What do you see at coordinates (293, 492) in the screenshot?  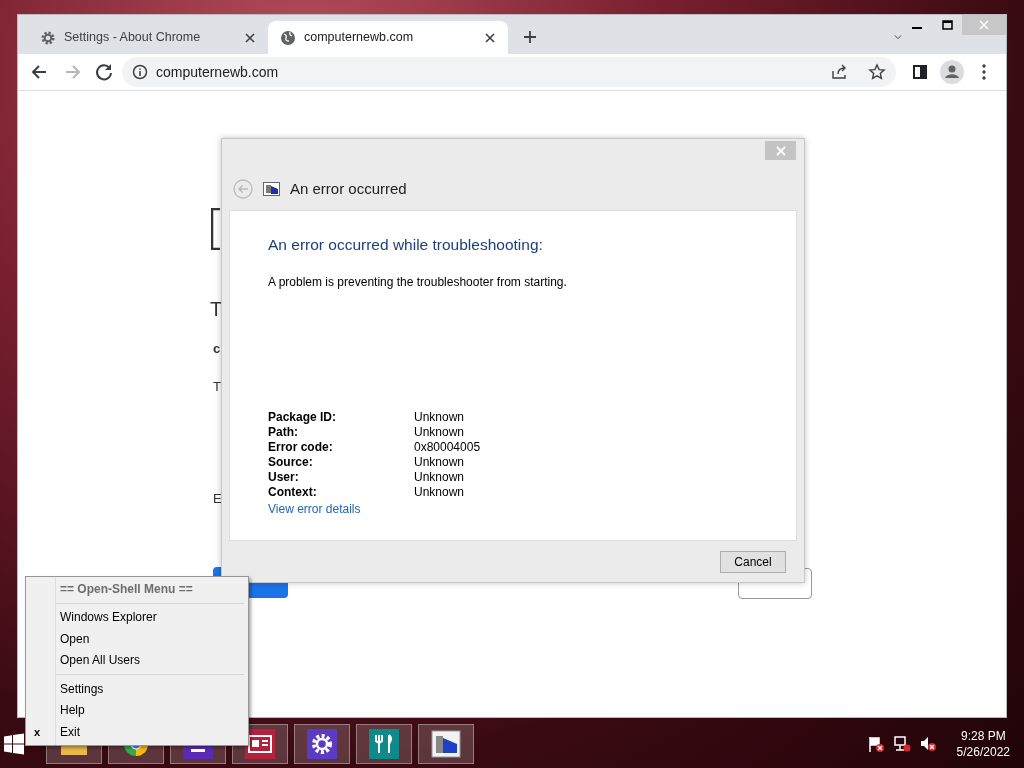 I see `detail-label: Context:` at bounding box center [293, 492].